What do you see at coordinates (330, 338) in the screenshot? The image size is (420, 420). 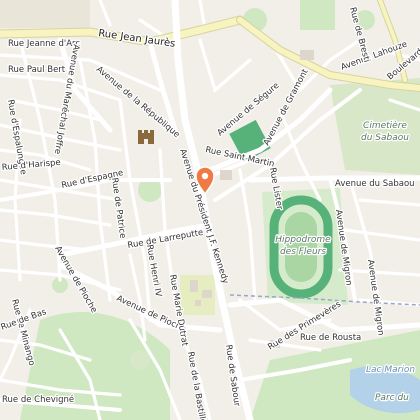 I see `label-rue-de-rousta: Rue de Rousta` at bounding box center [330, 338].